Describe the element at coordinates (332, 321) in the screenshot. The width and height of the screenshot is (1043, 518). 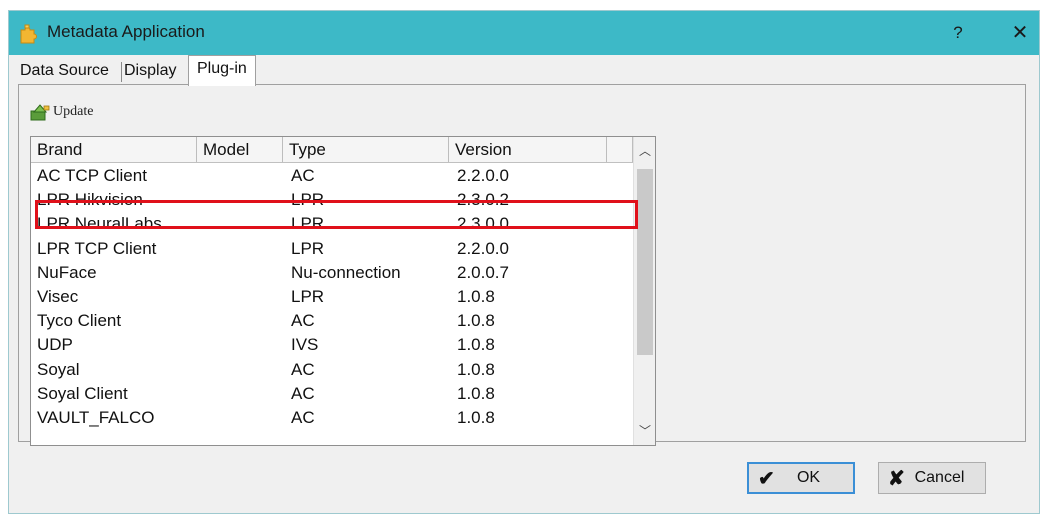
I see `list-item: Tyco Client AC 1.0.8` at that location.